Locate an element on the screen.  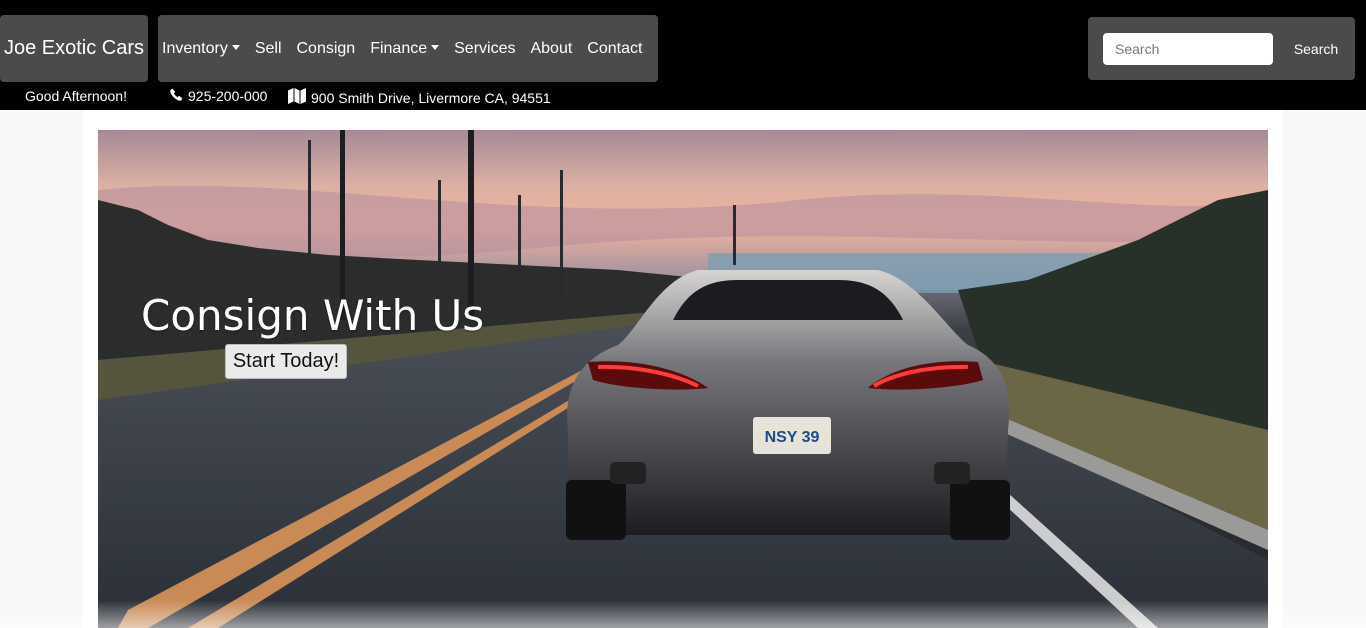
search-button: Search is located at coordinates (1316, 49).